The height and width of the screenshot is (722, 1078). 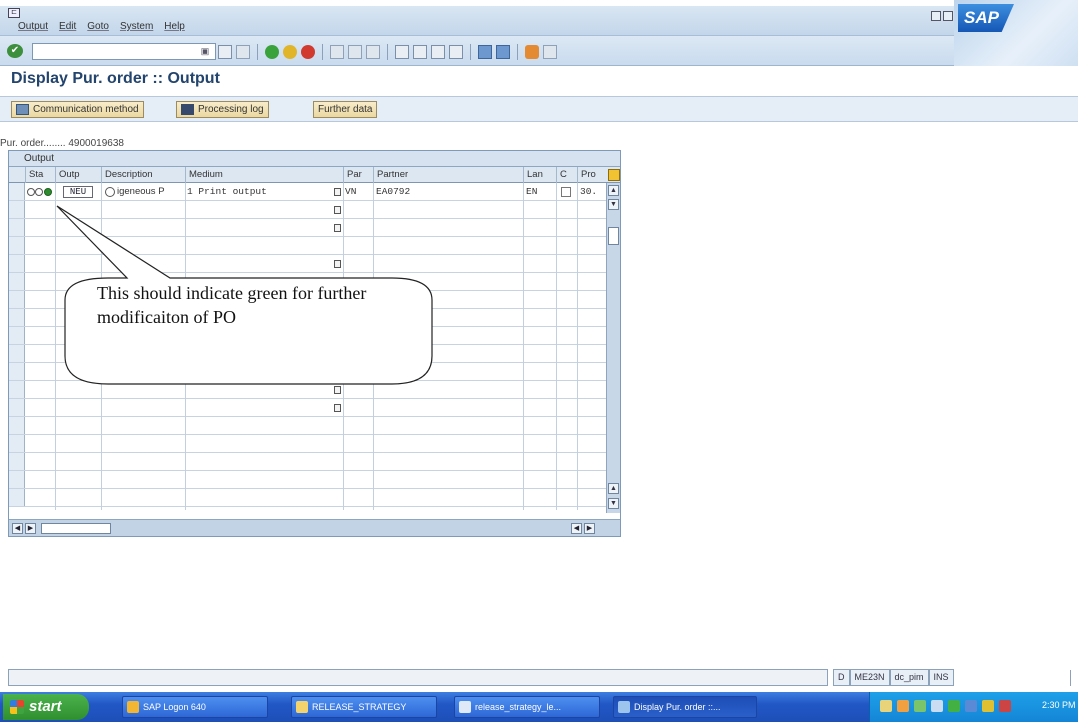 What do you see at coordinates (110, 192) in the screenshot?
I see `output-detail-icon` at bounding box center [110, 192].